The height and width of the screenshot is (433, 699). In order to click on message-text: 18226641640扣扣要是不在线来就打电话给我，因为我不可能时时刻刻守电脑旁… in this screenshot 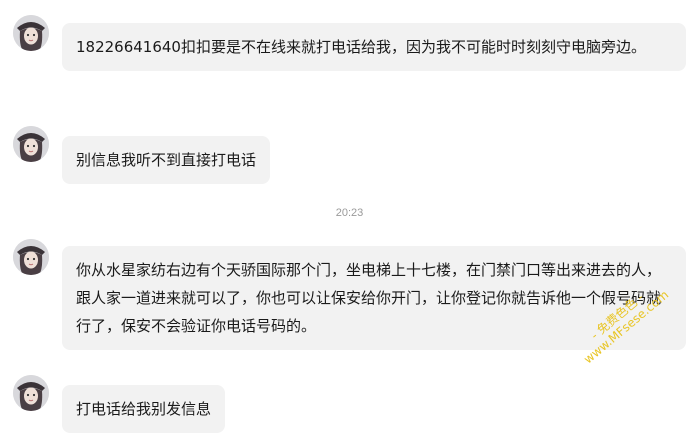, I will do `click(361, 47)`.